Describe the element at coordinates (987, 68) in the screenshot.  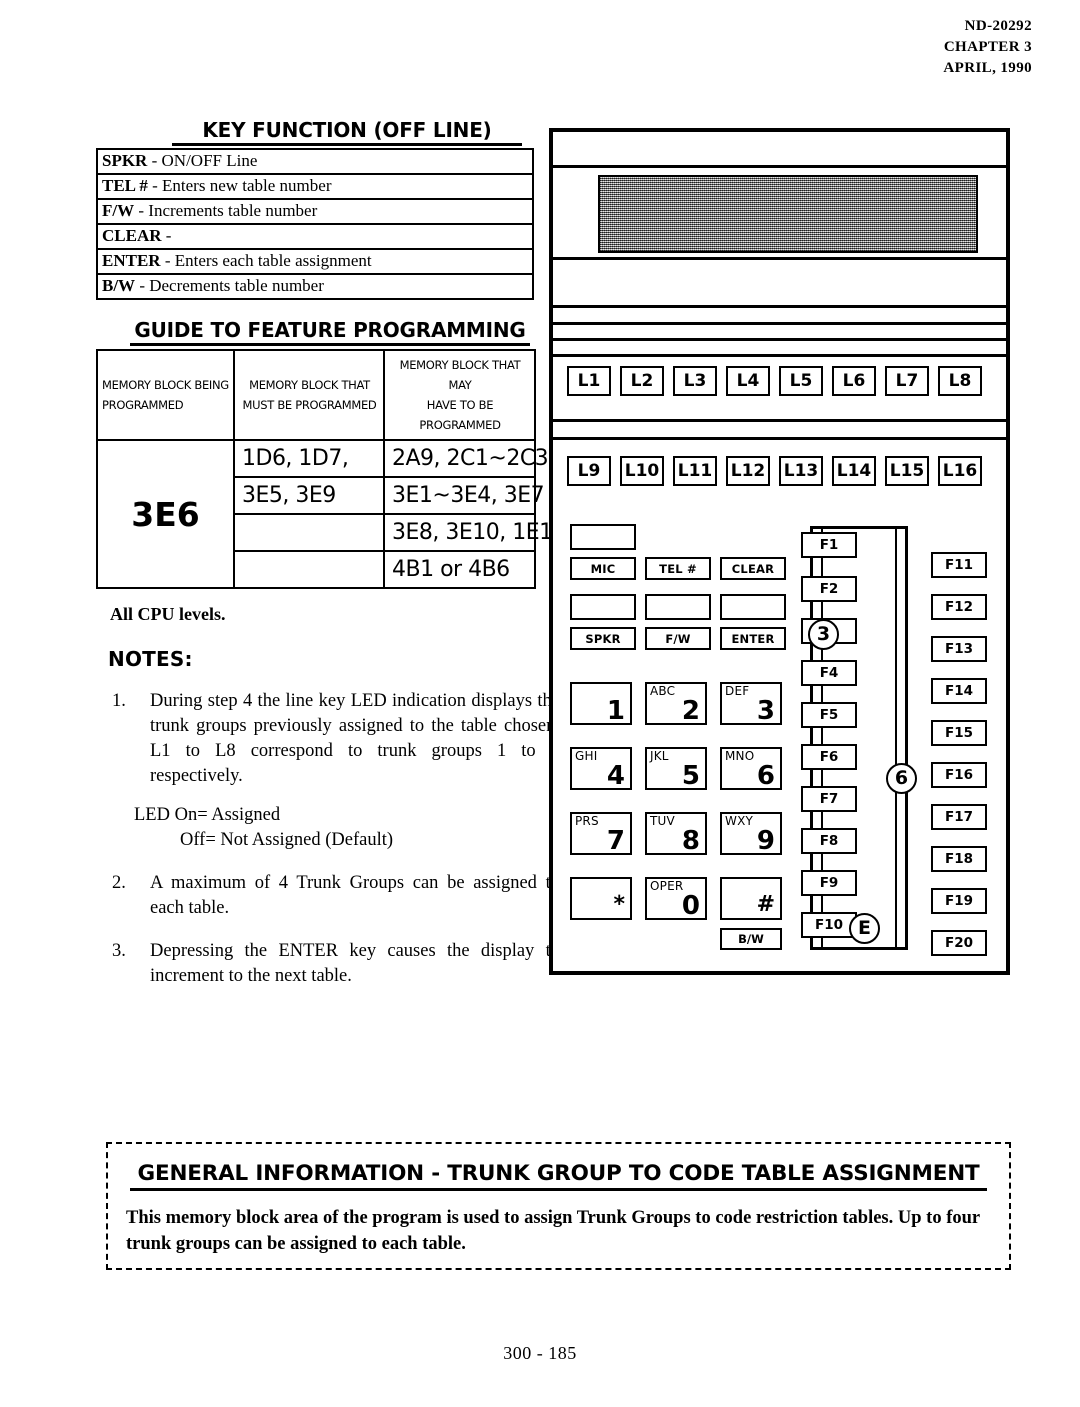
I see `revision-date: APRIL, 1990` at that location.